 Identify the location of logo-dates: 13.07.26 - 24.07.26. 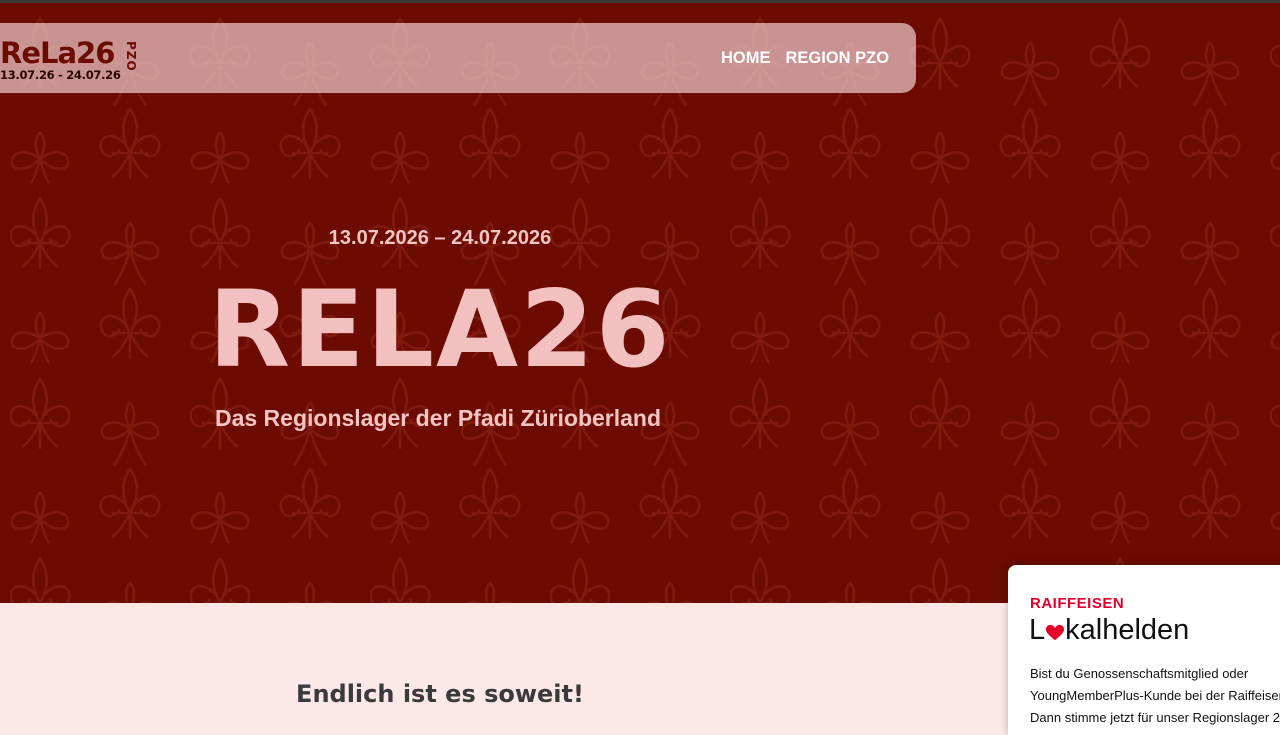
(60, 75).